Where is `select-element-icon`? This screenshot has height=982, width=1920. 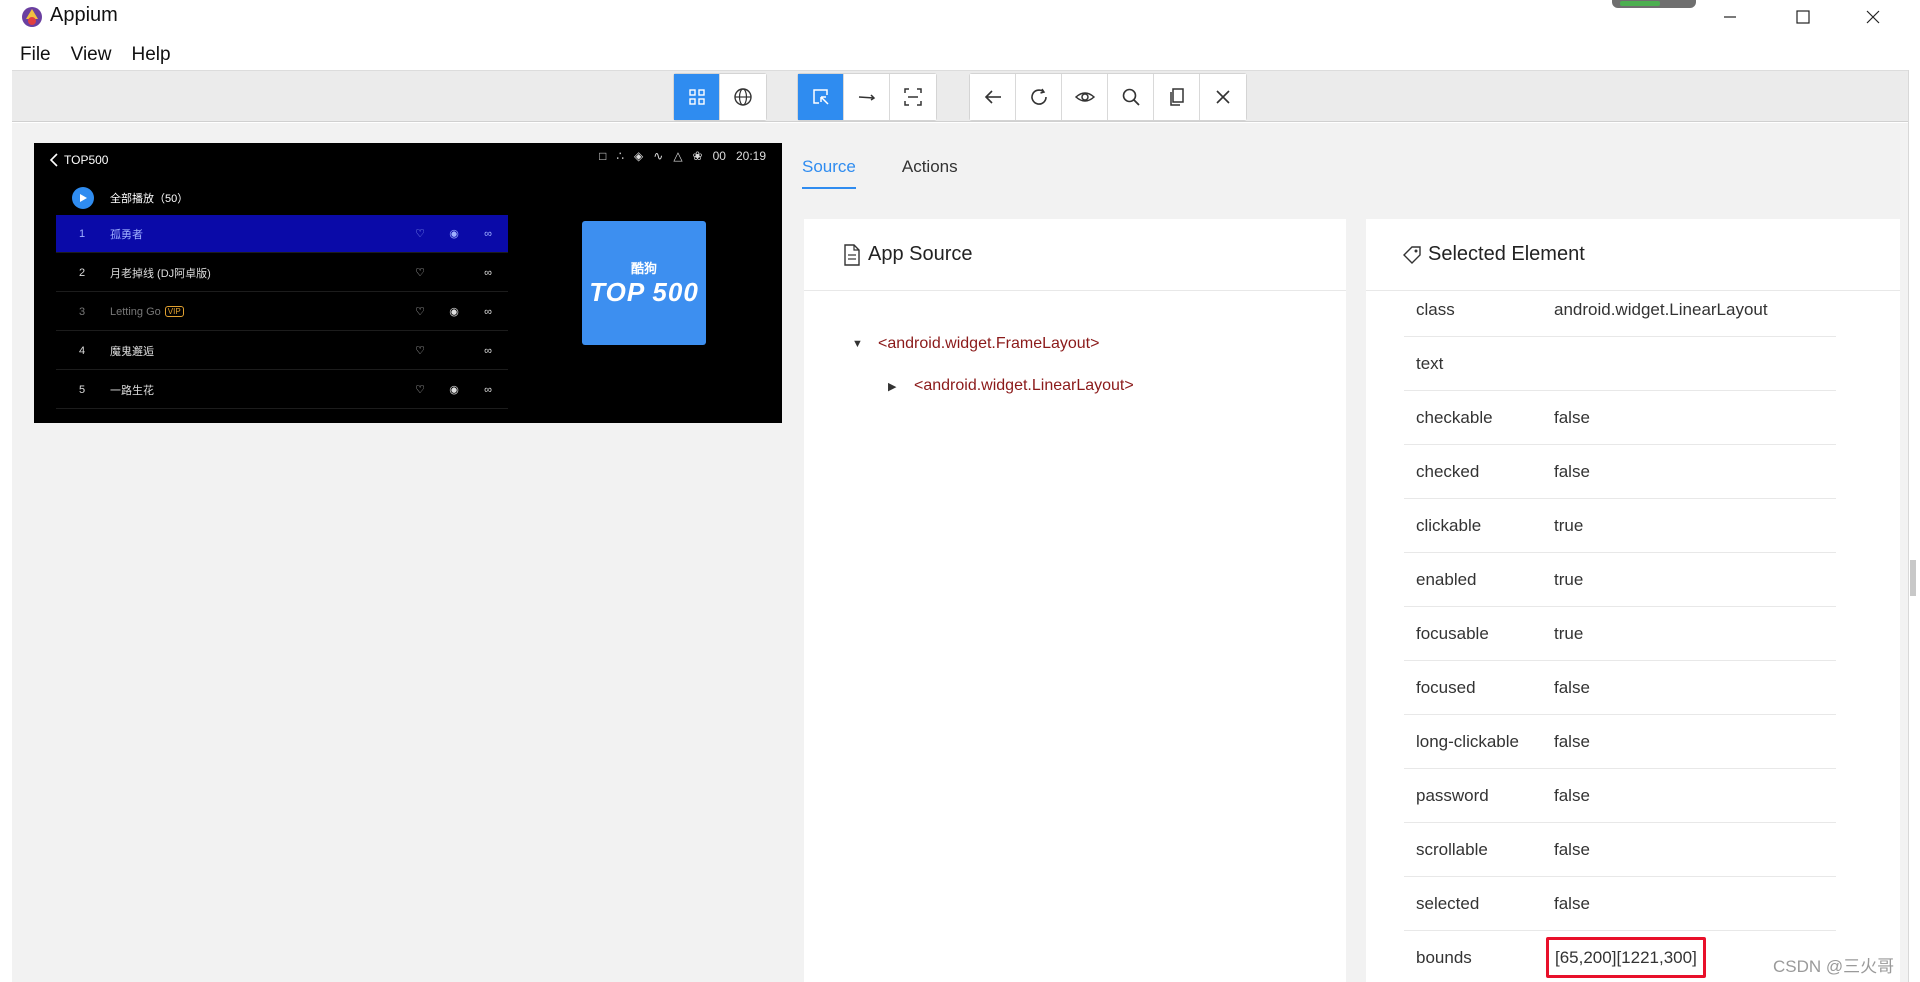
select-element-icon is located at coordinates (820, 97).